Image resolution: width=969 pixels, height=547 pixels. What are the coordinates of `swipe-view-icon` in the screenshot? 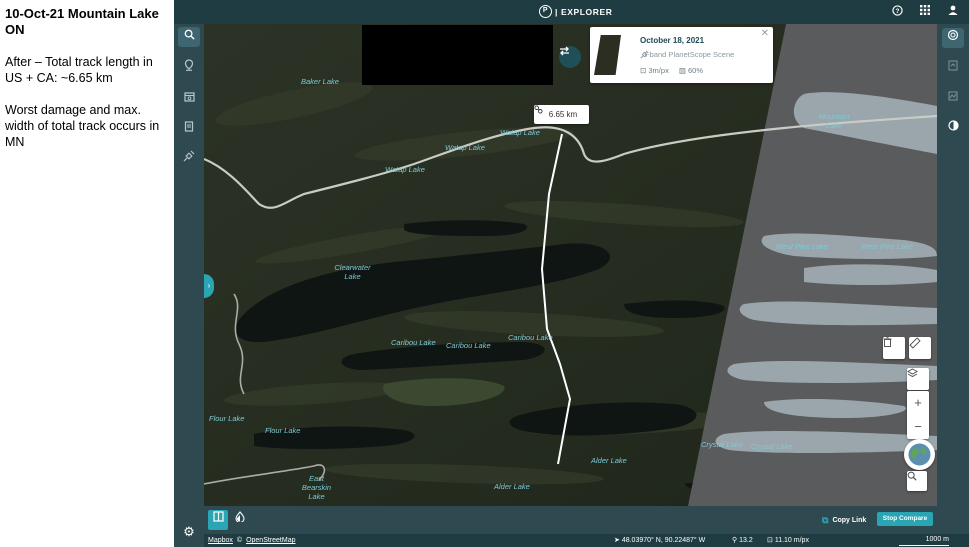 It's located at (240, 520).